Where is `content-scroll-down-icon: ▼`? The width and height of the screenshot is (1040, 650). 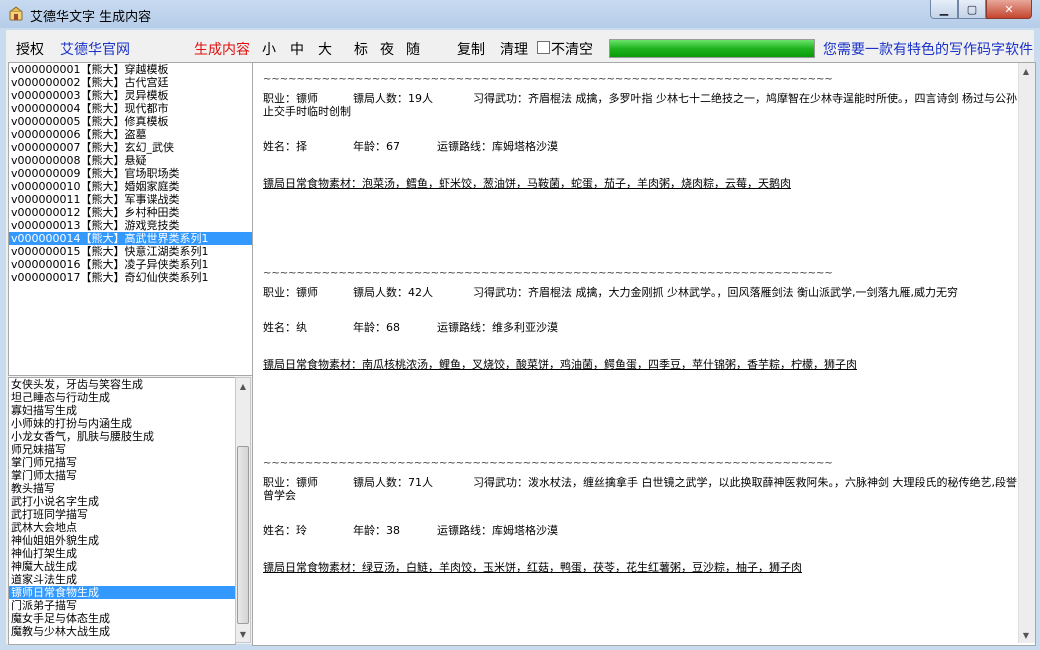
content-scroll-down-icon: ▼ is located at coordinates (1026, 635).